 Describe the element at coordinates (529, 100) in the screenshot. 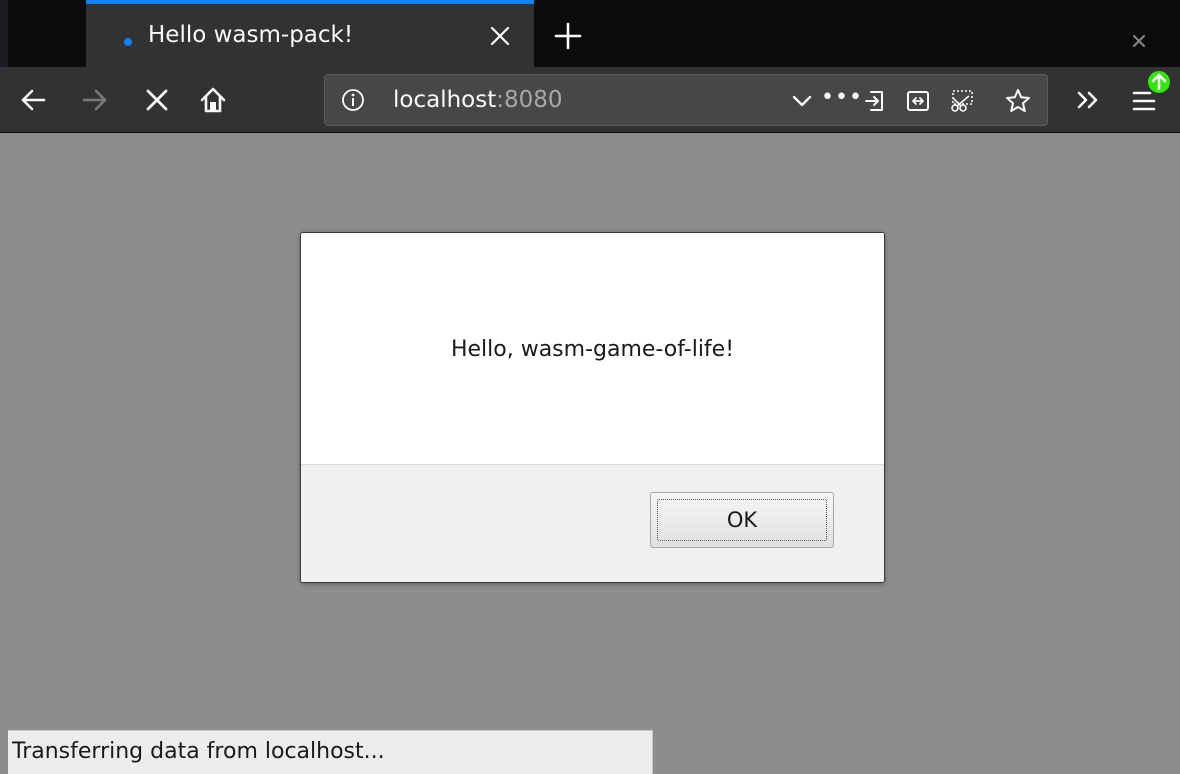

I see `url-port: :8080` at that location.